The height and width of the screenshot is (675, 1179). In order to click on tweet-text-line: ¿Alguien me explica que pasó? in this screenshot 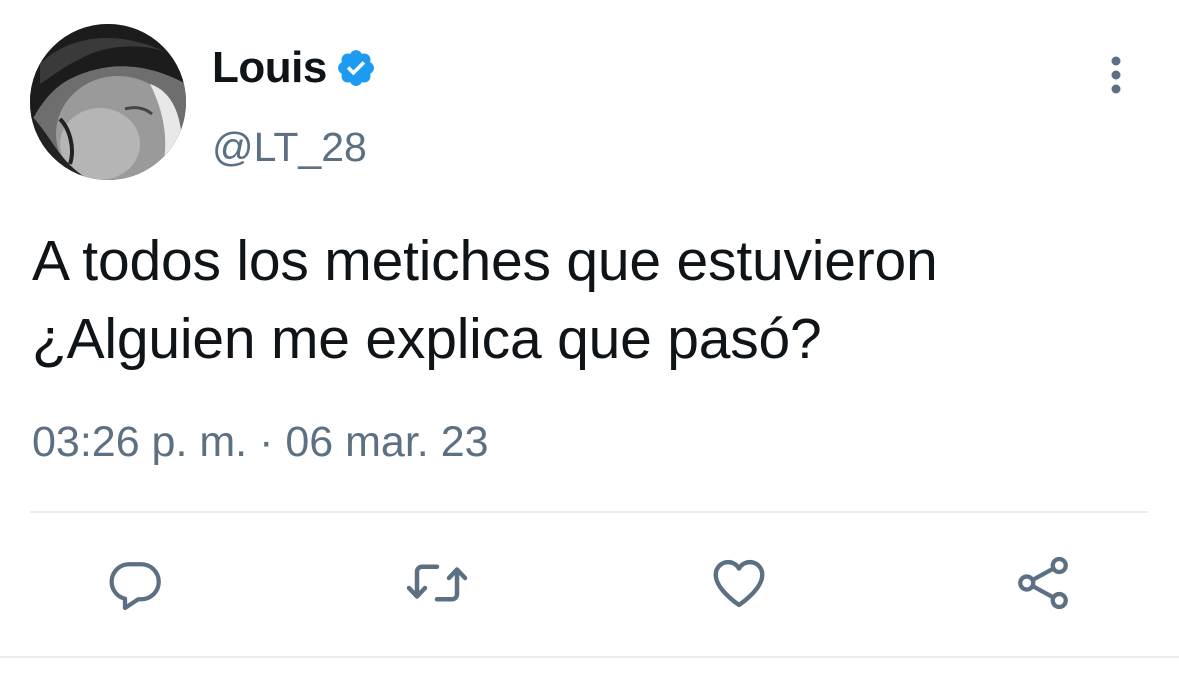, I will do `click(427, 339)`.